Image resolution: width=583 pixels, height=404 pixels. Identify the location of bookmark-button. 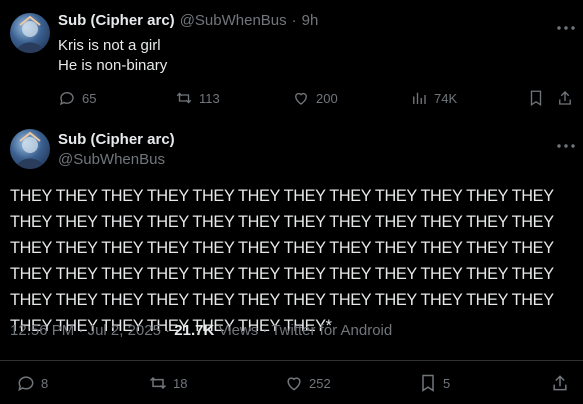
(536, 98).